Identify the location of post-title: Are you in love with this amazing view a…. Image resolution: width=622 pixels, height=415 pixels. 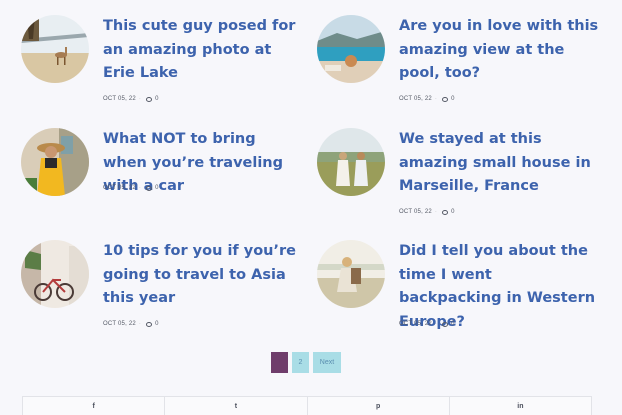
(499, 50).